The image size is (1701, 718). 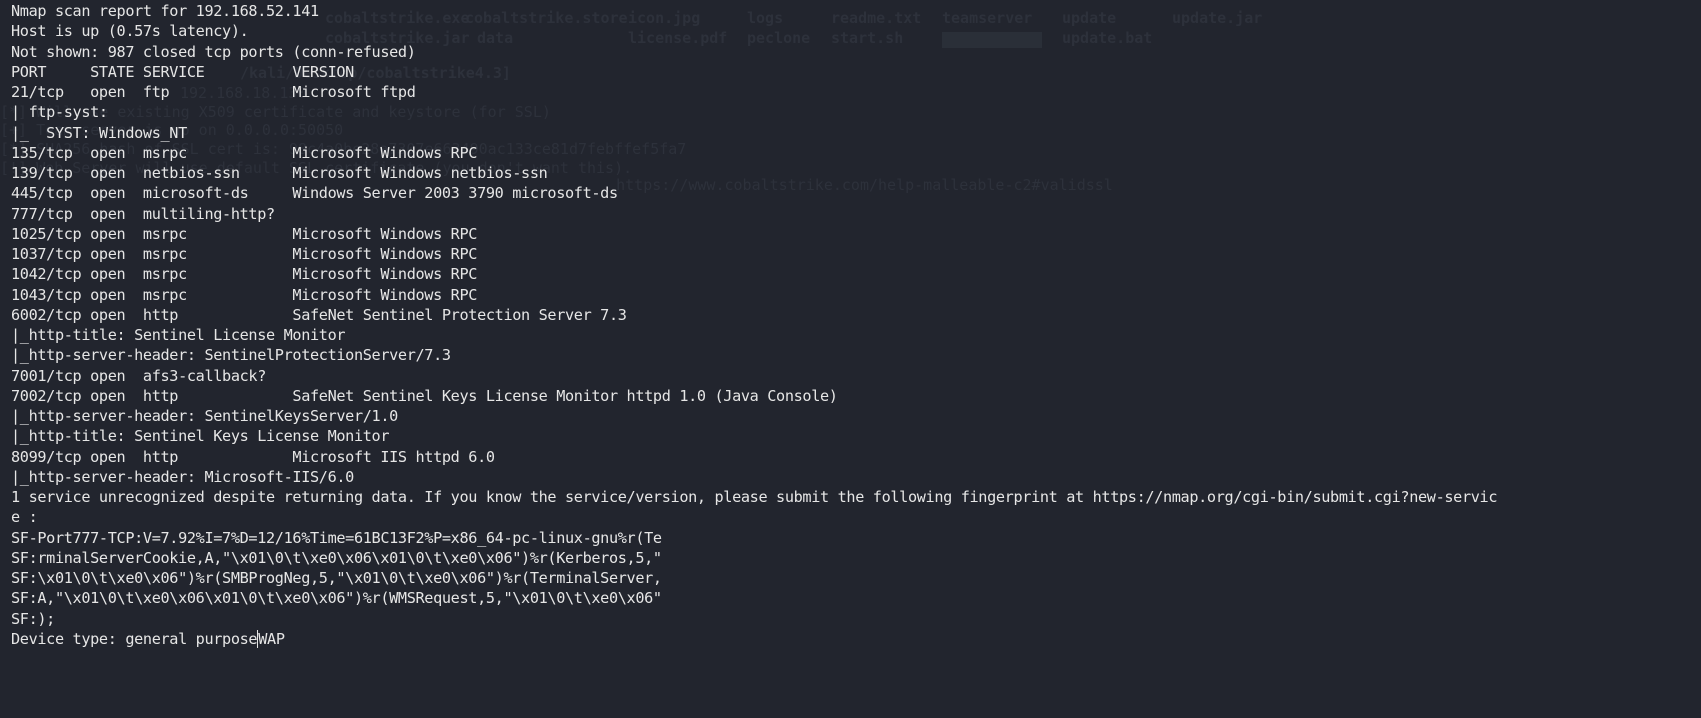 What do you see at coordinates (856, 639) in the screenshot?
I see `device-type-line: Device type: general purposeWAP` at bounding box center [856, 639].